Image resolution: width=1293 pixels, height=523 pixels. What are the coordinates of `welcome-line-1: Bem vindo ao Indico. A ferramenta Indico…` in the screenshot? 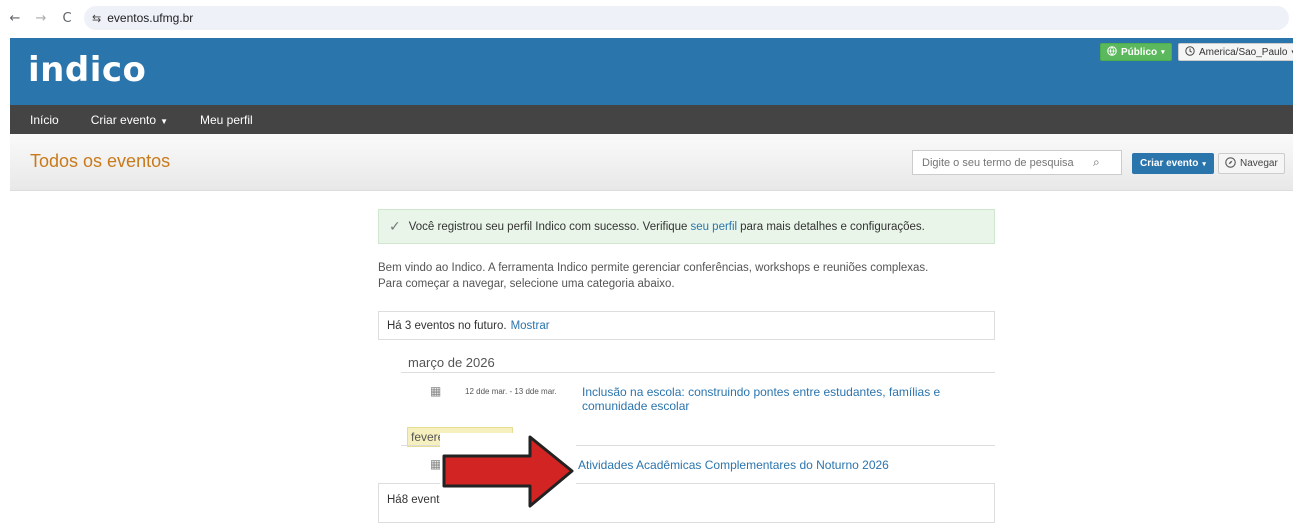 It's located at (653, 268).